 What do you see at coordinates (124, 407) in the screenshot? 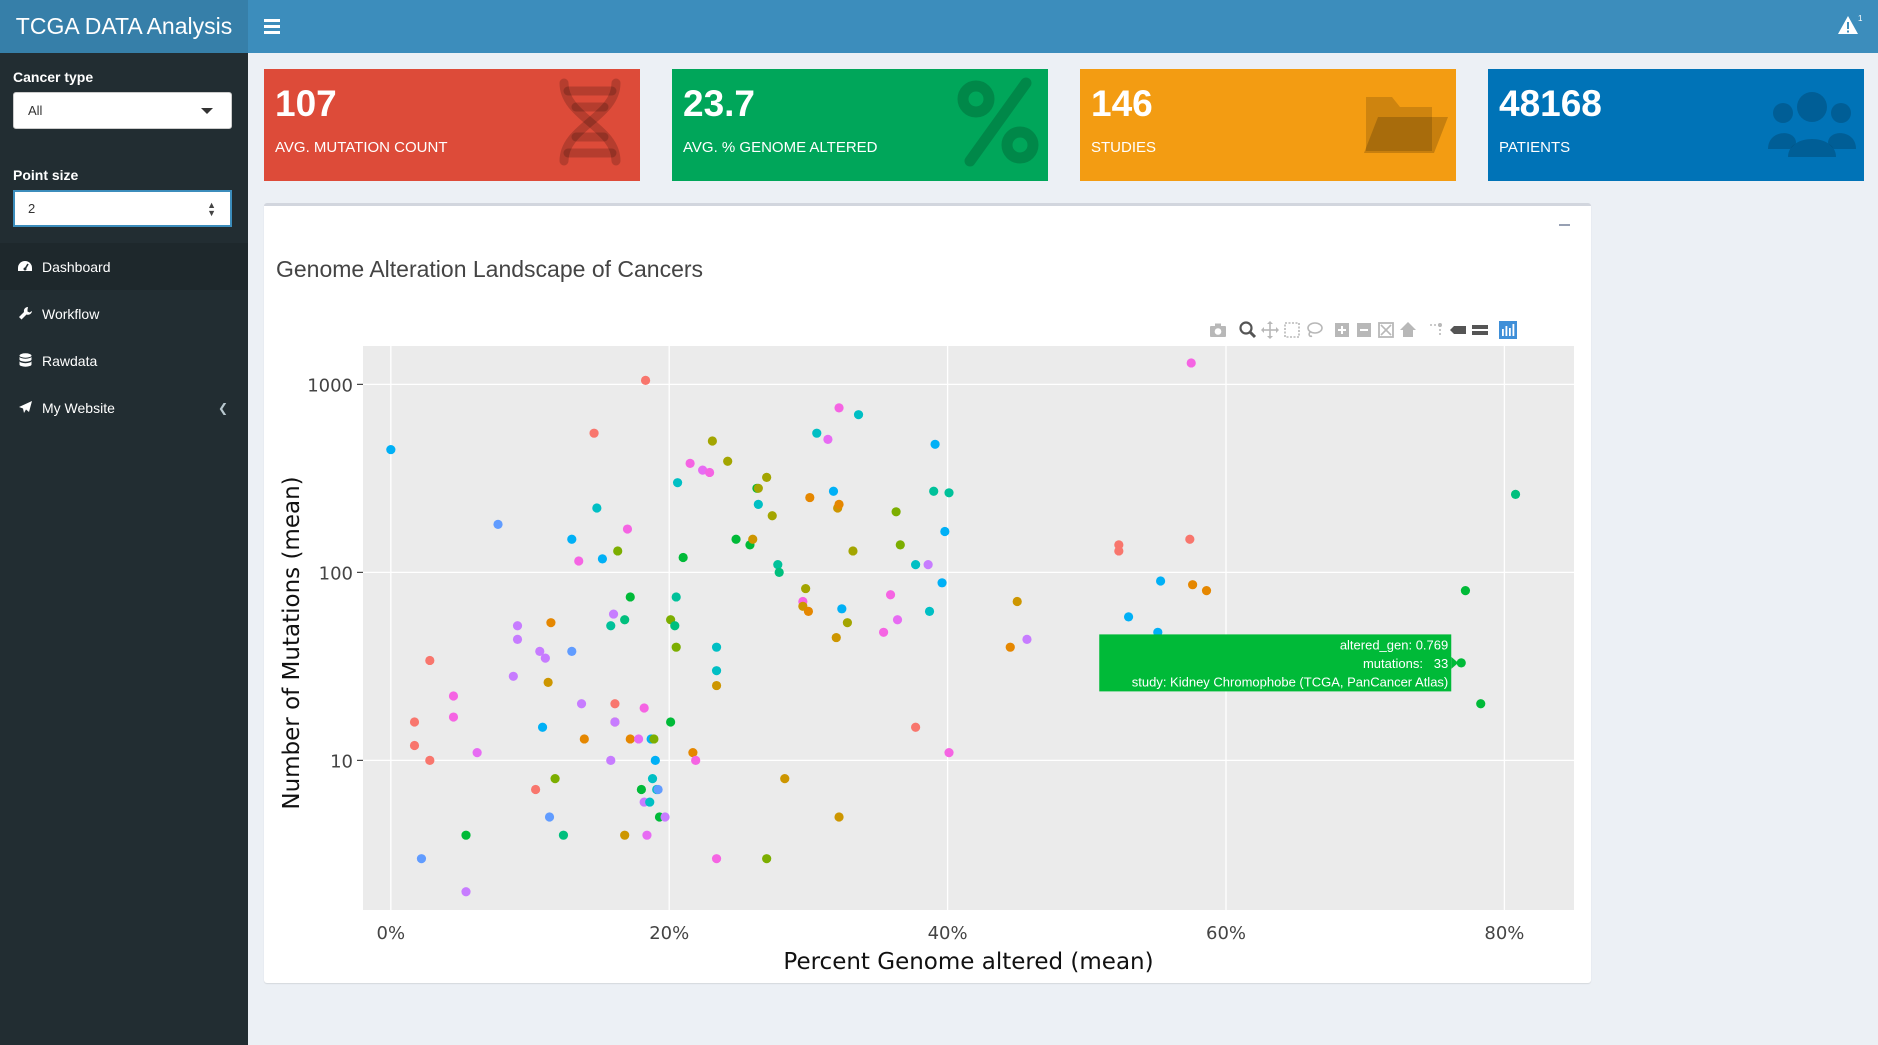
I see `sidebar-item-my-website: My Website ❮` at bounding box center [124, 407].